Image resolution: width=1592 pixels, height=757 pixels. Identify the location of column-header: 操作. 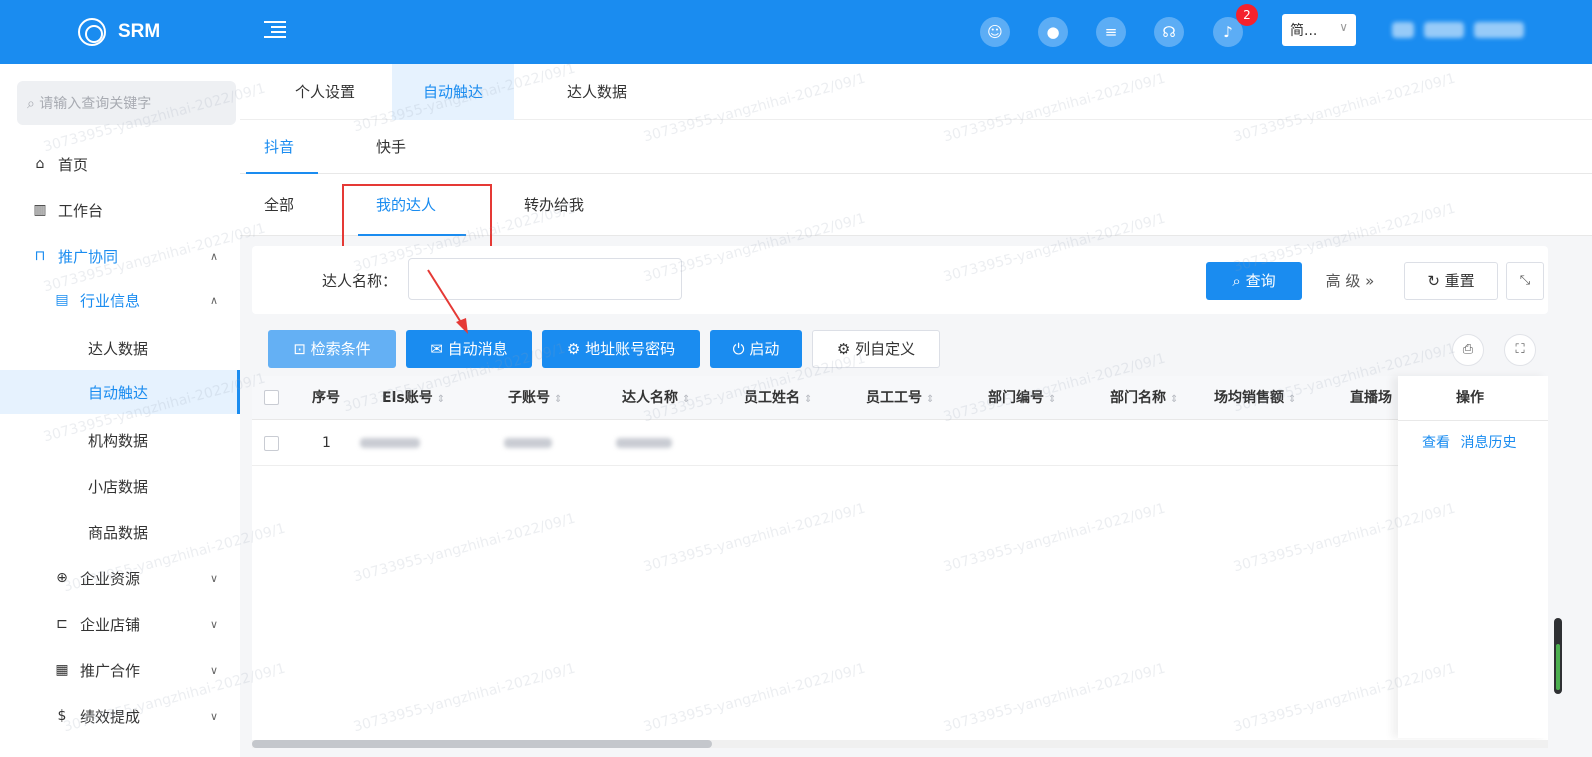
(1470, 398).